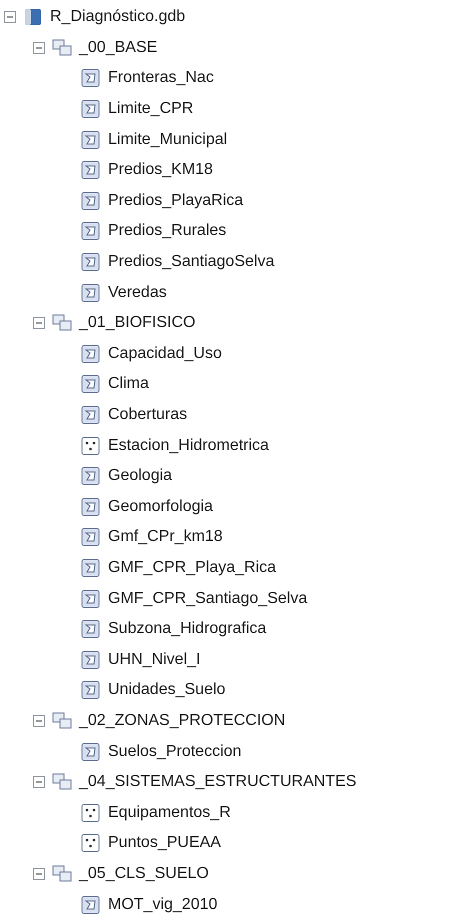  Describe the element at coordinates (208, 599) in the screenshot. I see `tree-item-label: GMF_CPR_Santiago_Selva` at that location.